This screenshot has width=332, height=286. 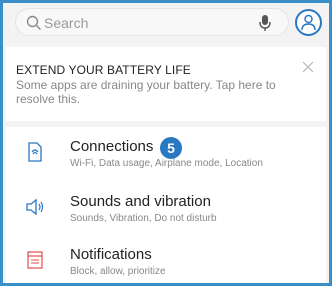 I want to click on settings-item-subtitle: Block, allow, prioritize, so click(x=118, y=271).